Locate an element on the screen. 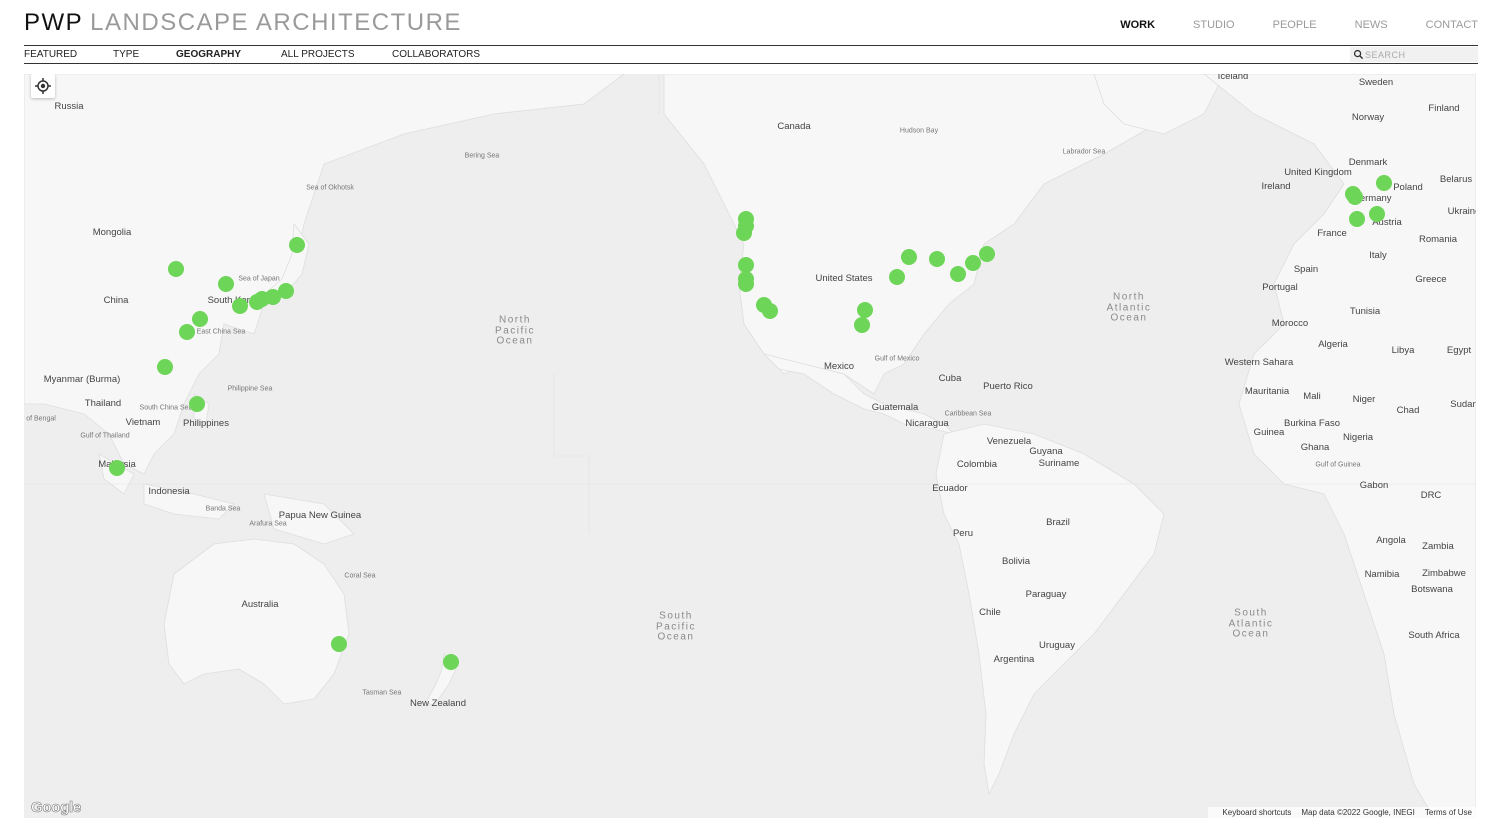 The height and width of the screenshot is (826, 1500). site-logo: PWP LANDSCAPE ARCHITECTURE is located at coordinates (243, 23).